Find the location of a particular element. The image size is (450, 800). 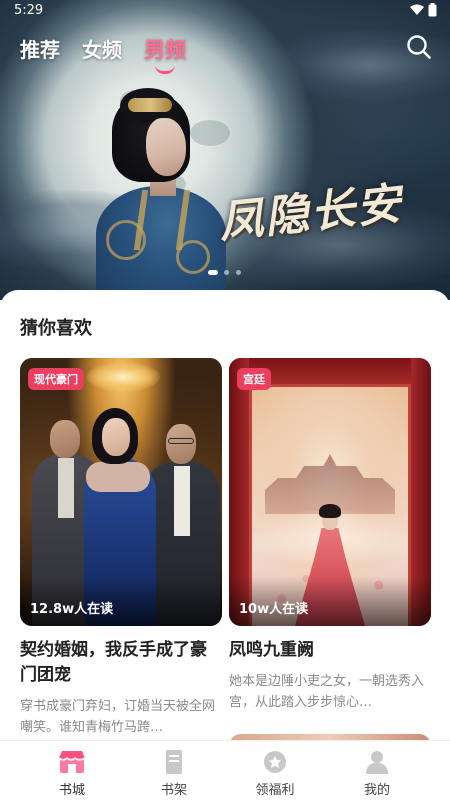

bottom-nav-bookshelf: 书架 is located at coordinates (174, 770).